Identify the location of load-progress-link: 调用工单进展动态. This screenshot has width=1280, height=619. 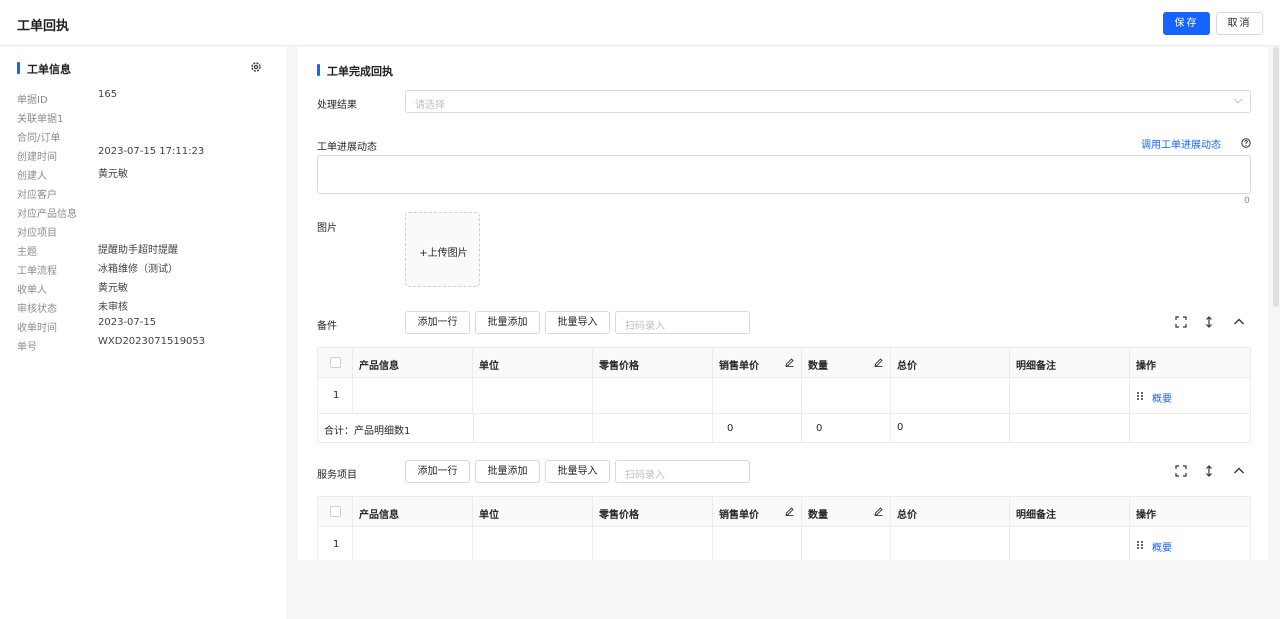
(1181, 143).